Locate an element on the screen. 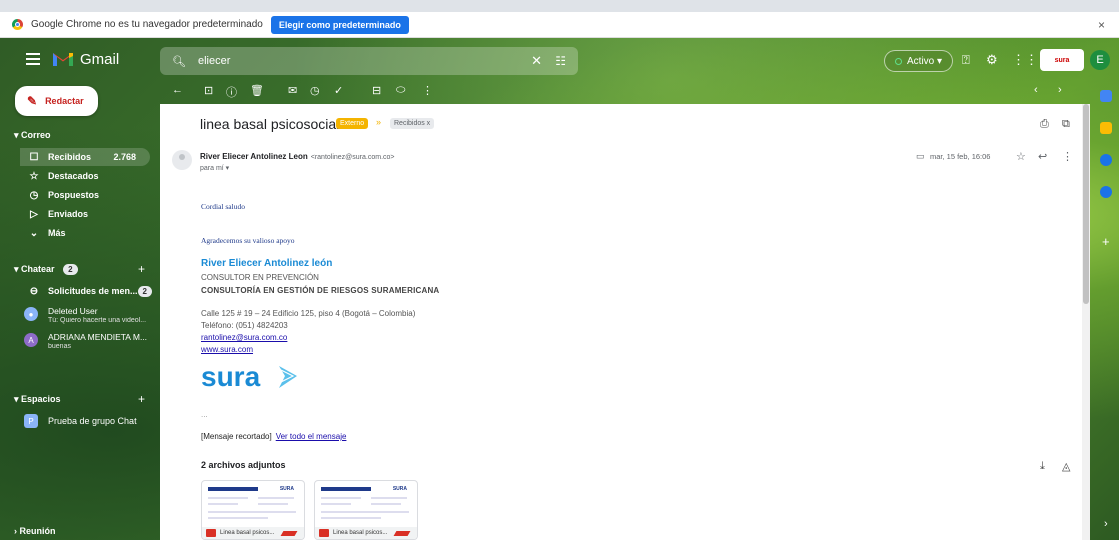 The width and height of the screenshot is (1119, 540). avatar: A is located at coordinates (31, 340).